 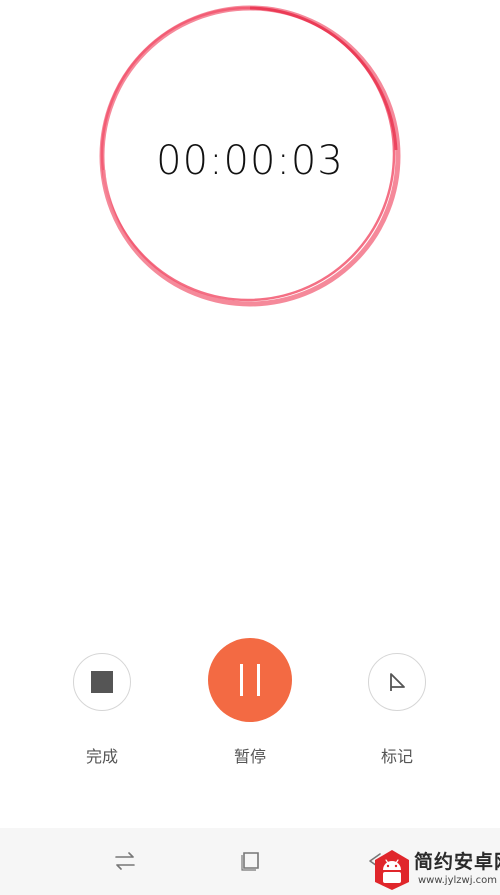 I want to click on pause-button, so click(x=250, y=680).